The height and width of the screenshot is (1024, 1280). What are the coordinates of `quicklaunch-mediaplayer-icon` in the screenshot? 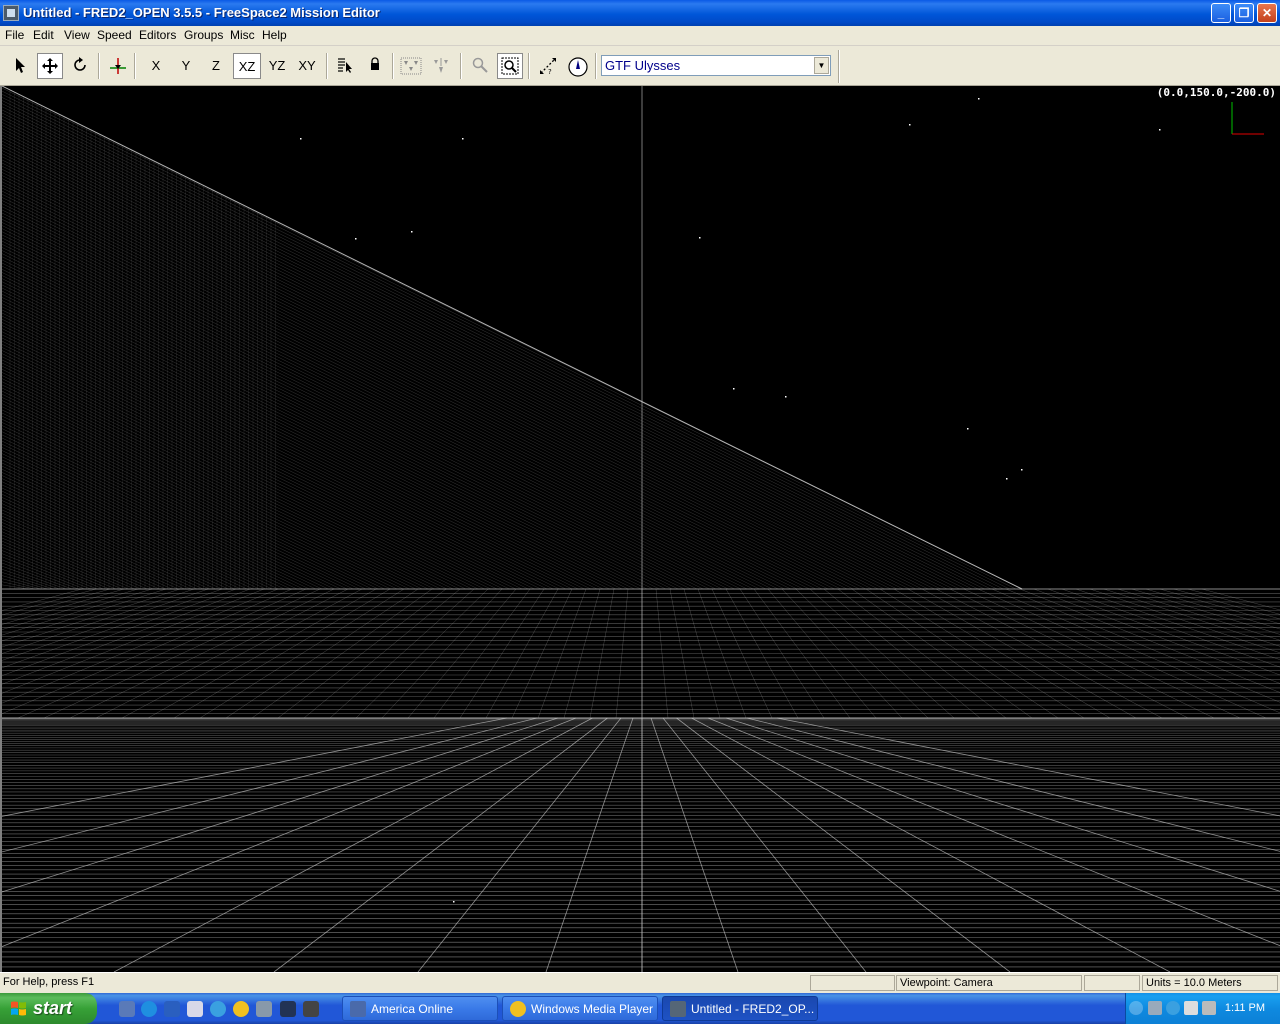 It's located at (241, 1009).